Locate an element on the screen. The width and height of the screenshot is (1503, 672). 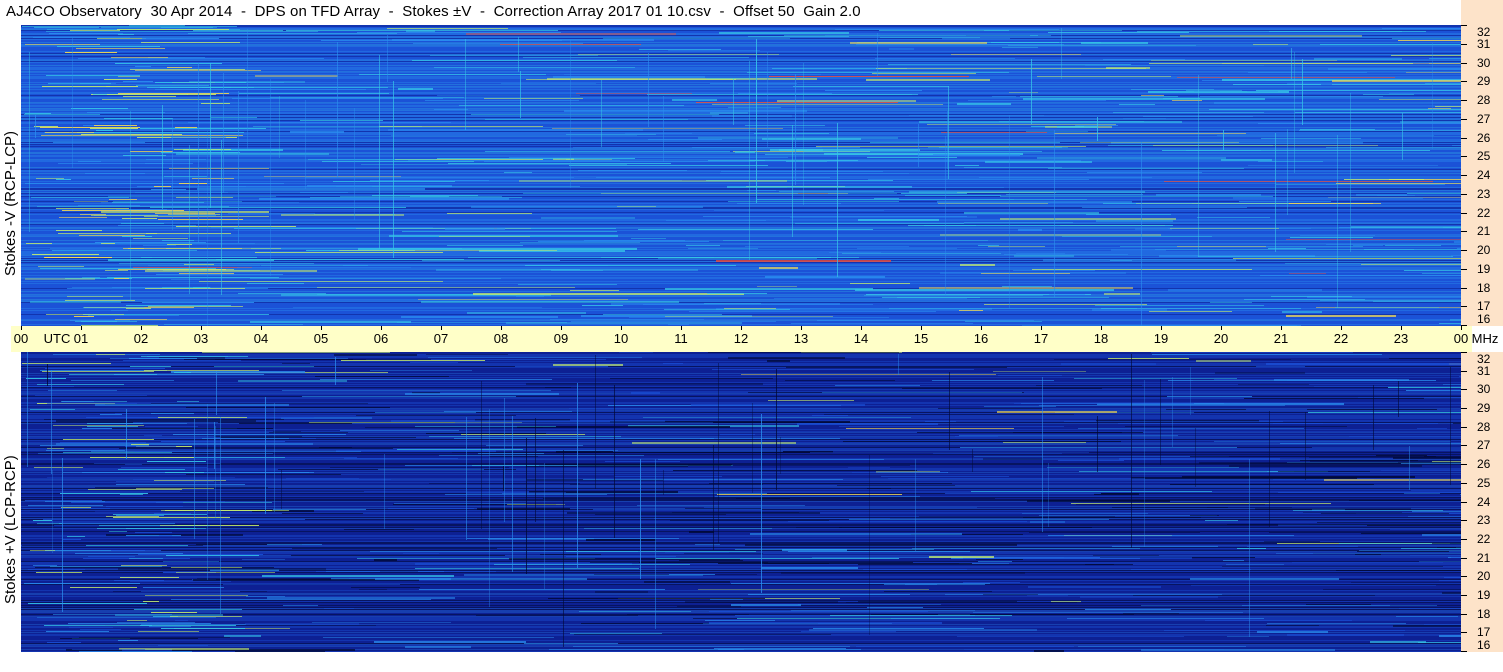
time-tick-label: 14 is located at coordinates (861, 338).